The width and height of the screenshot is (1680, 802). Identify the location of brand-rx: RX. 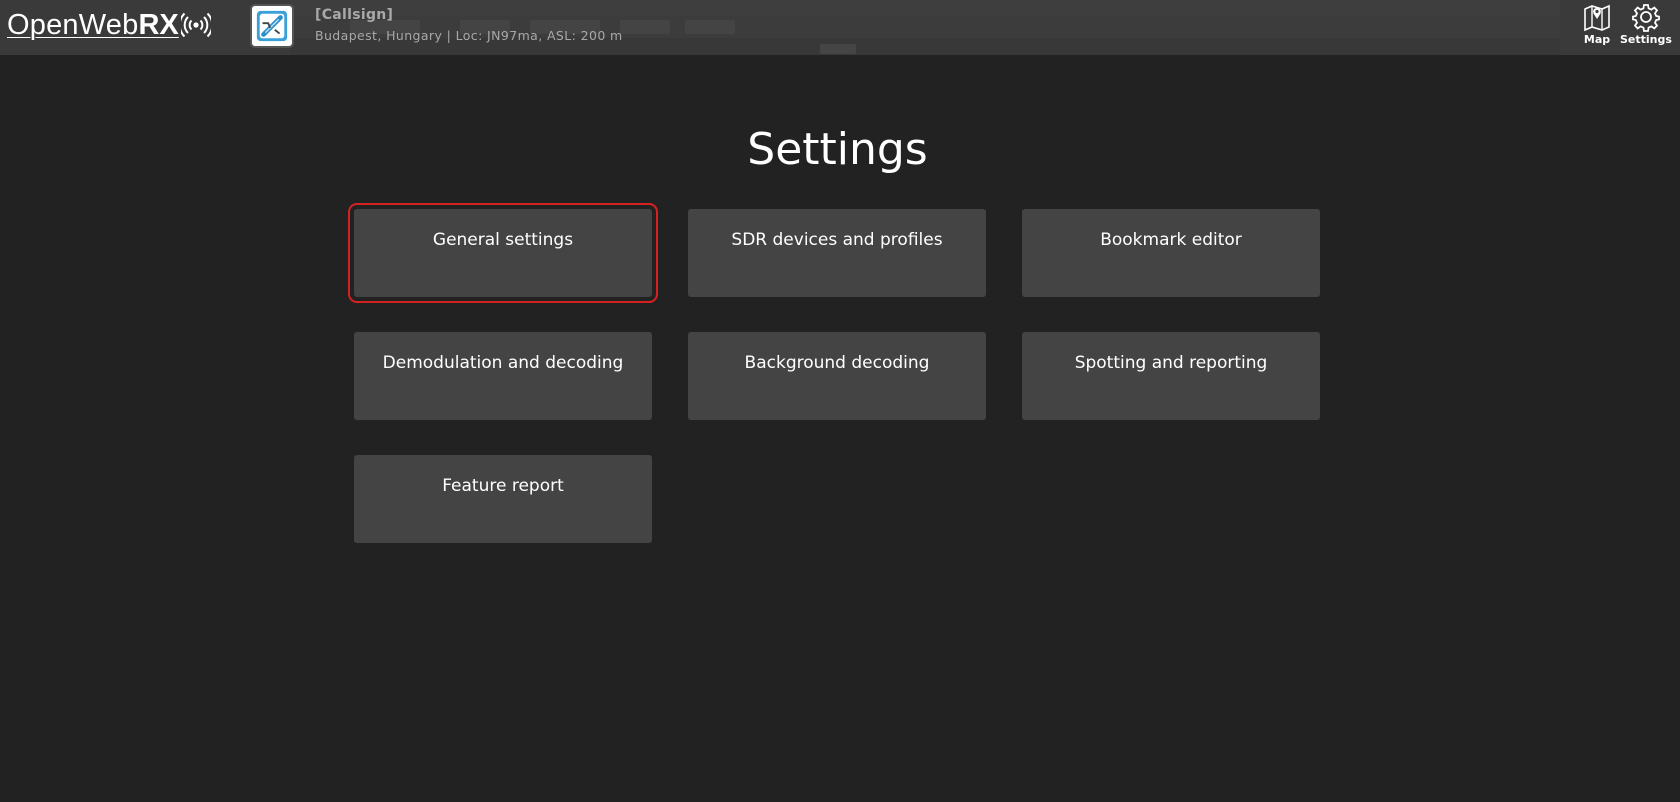
(158, 24).